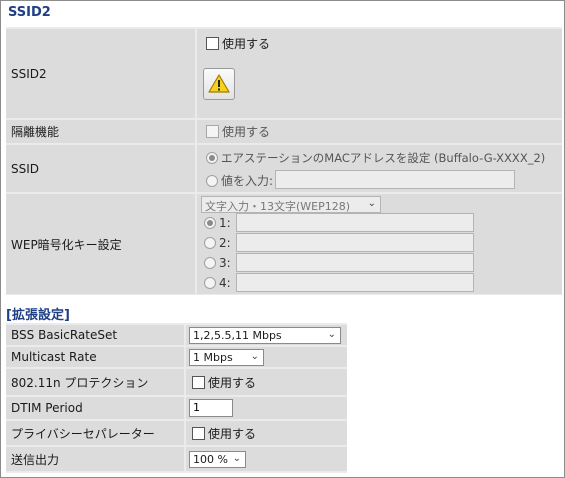  I want to click on wep-key-1-input, so click(355, 222).